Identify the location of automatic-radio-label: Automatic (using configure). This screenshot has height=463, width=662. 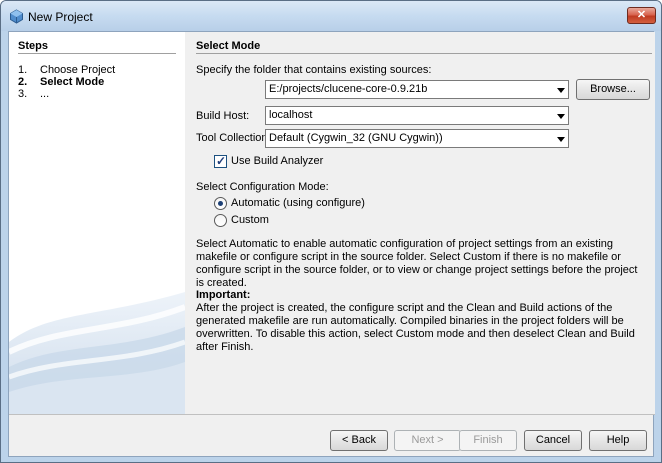
(298, 203).